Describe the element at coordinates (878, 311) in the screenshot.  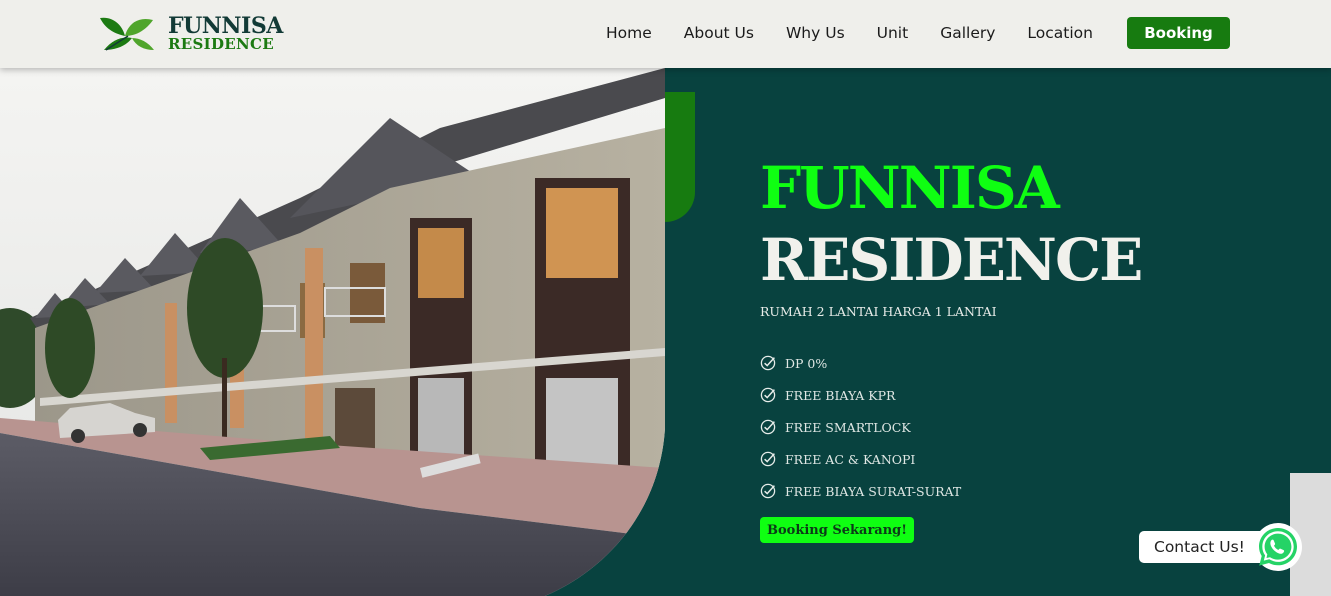
I see `hero-subtitle: RUMAH 2 LANTAI HARGA 1 LANTAI` at that location.